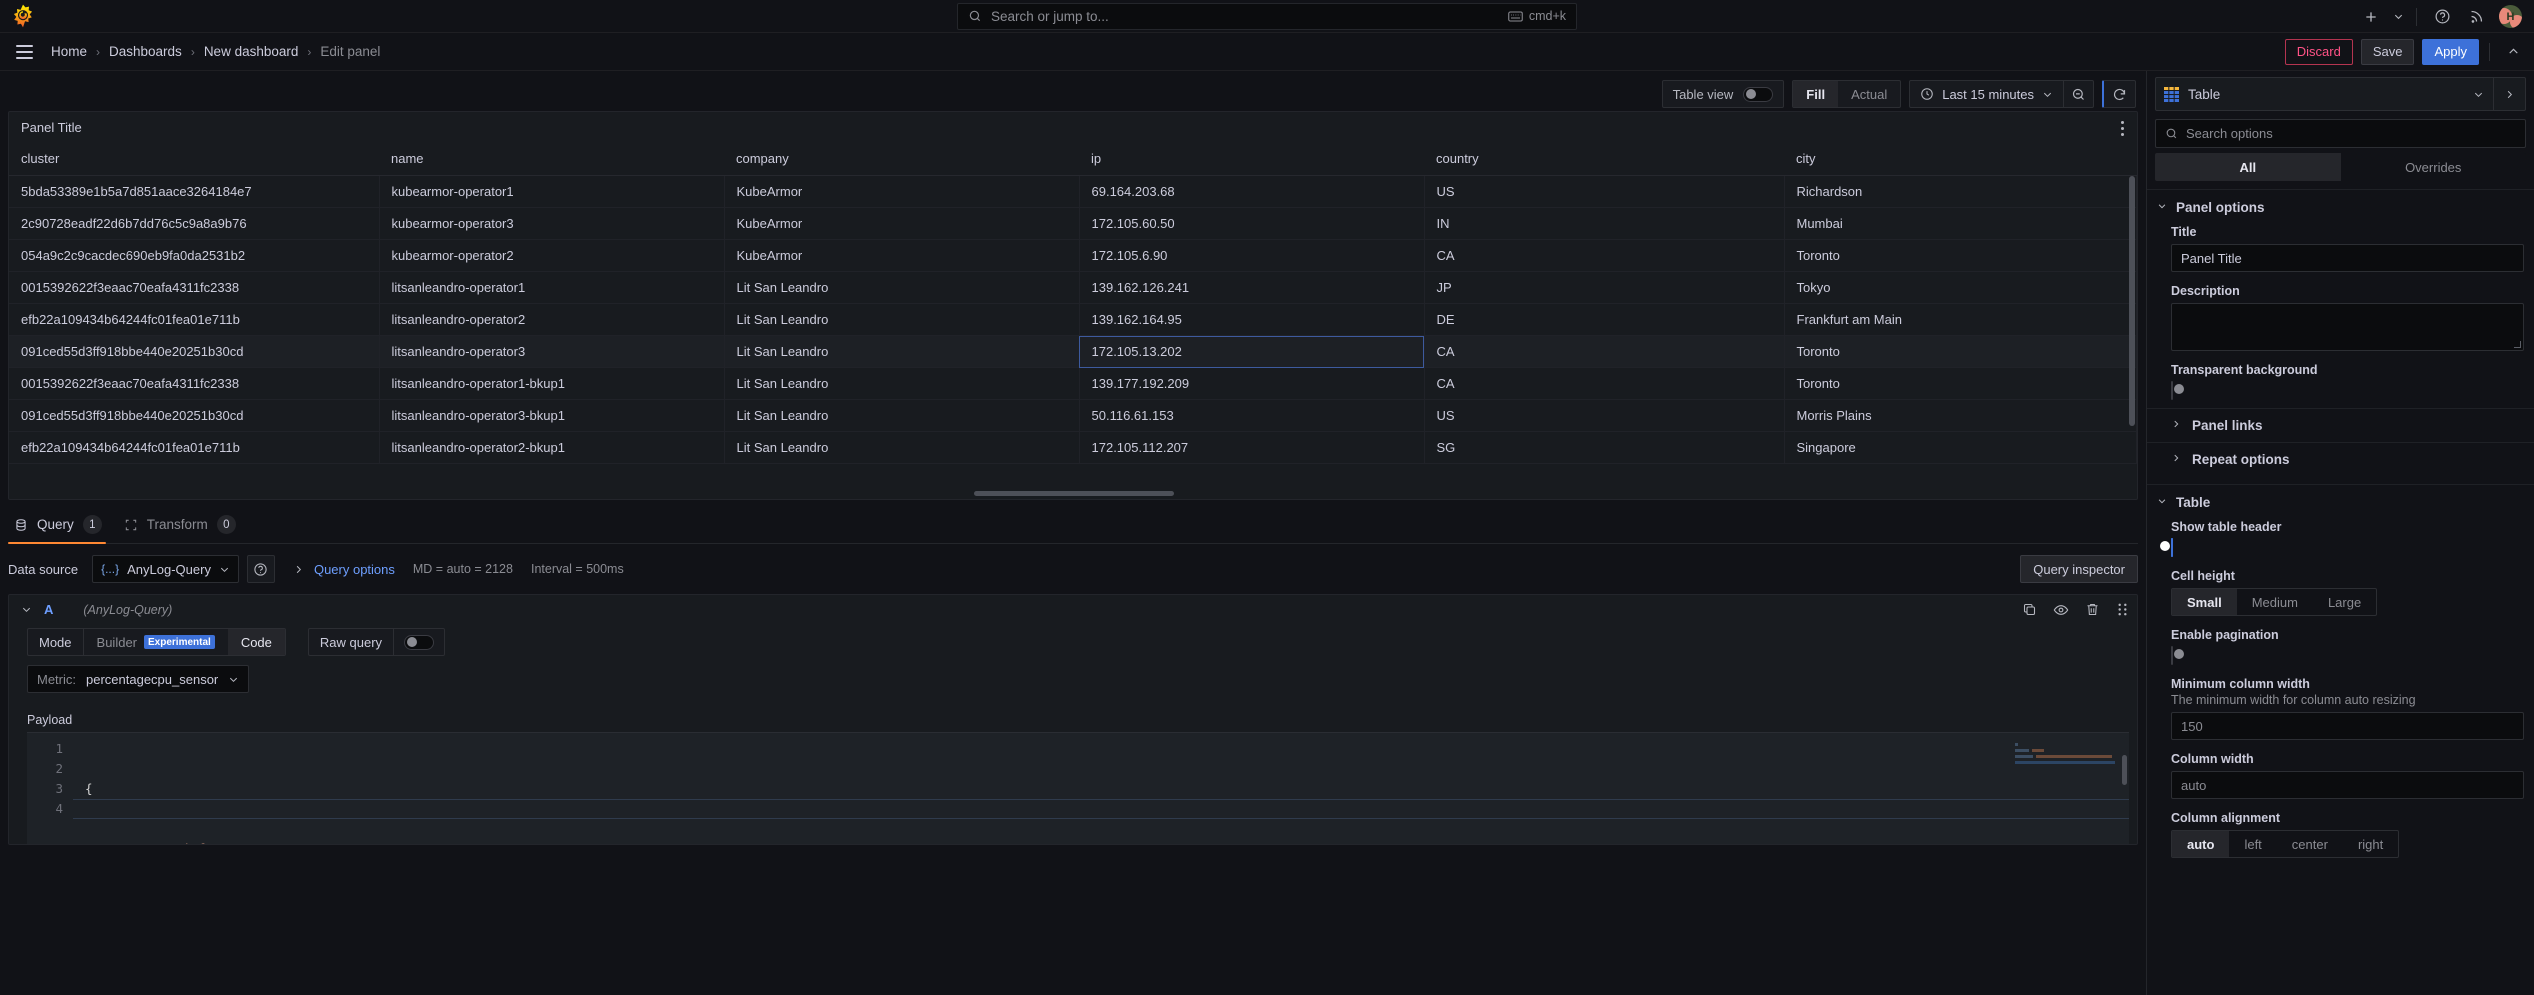 The width and height of the screenshot is (2534, 995). Describe the element at coordinates (2252, 844) in the screenshot. I see `column-alignment-left: left` at that location.